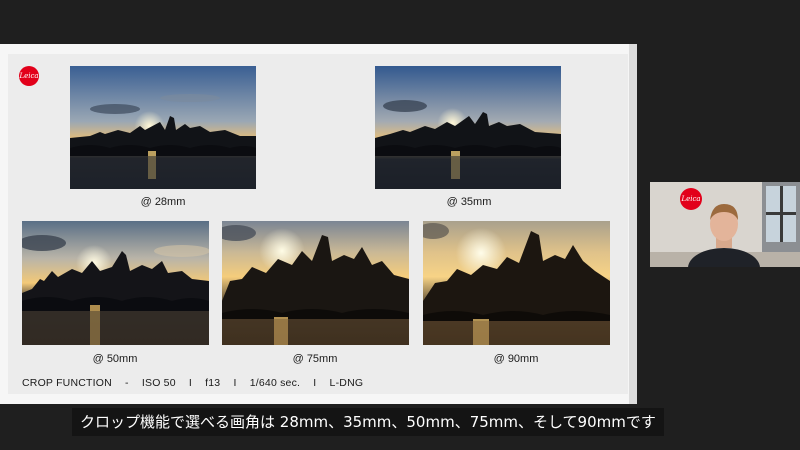  I want to click on specs-shutter: 1/640 sec., so click(275, 383).